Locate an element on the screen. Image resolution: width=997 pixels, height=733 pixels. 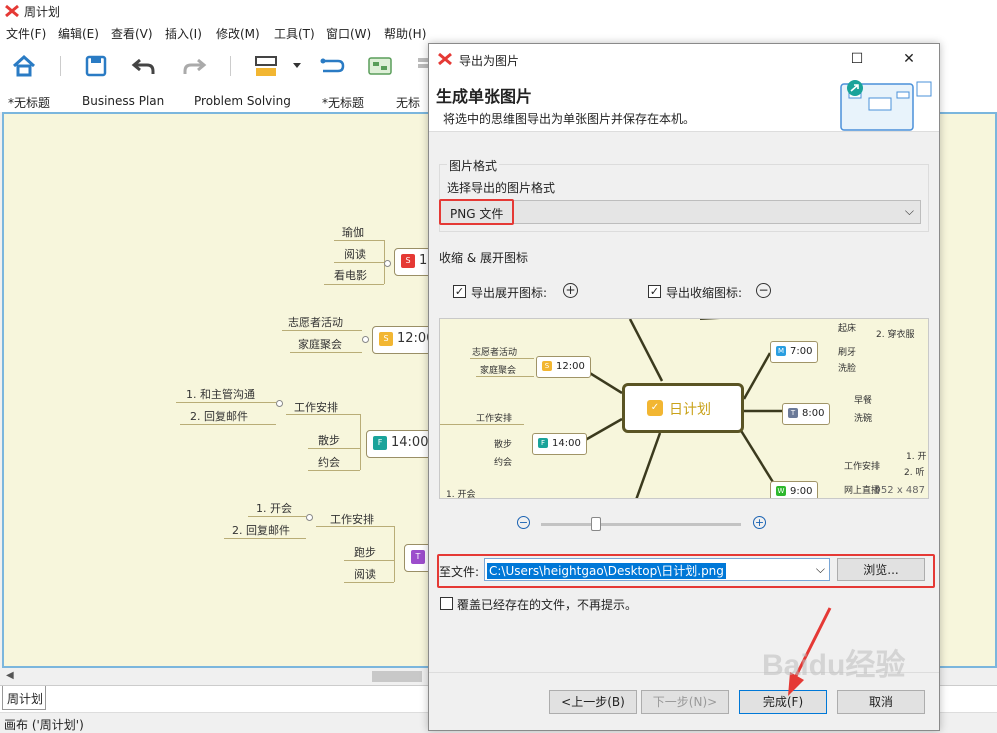
menu-window: 窗口(W) is located at coordinates (348, 33).